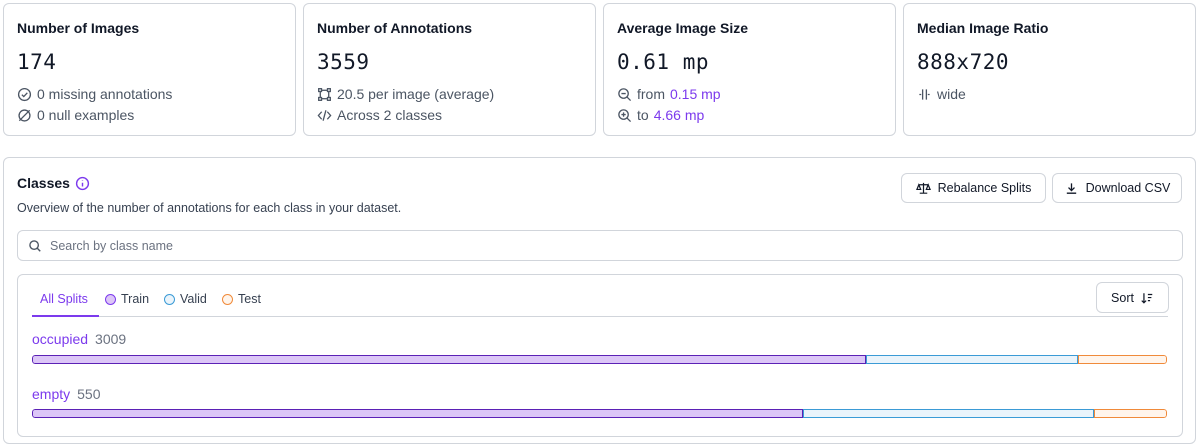  I want to click on download-label: Download CSV, so click(1128, 188).